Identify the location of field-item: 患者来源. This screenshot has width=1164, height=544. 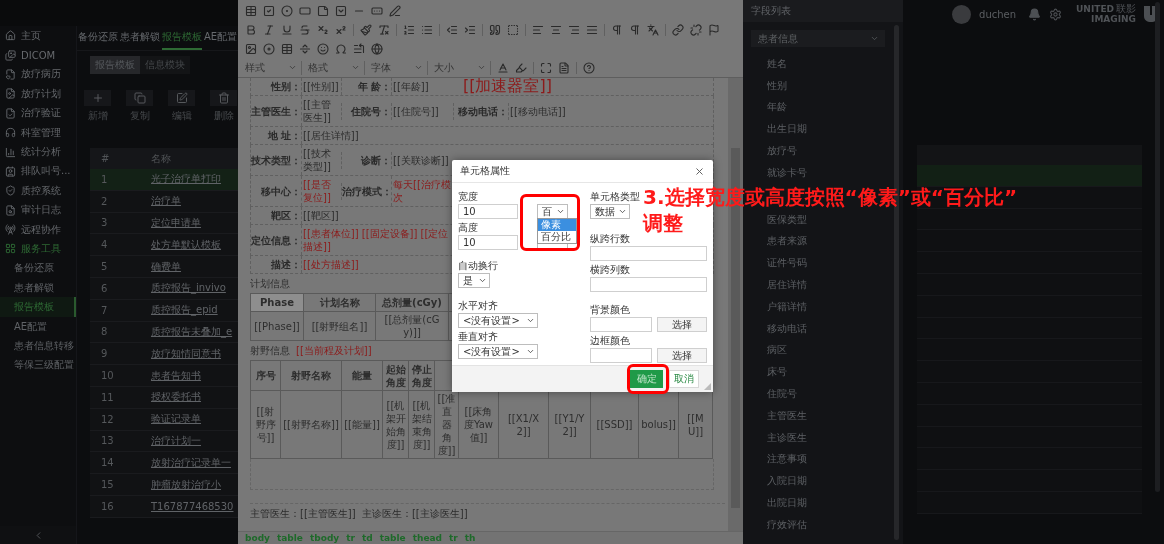
(787, 241).